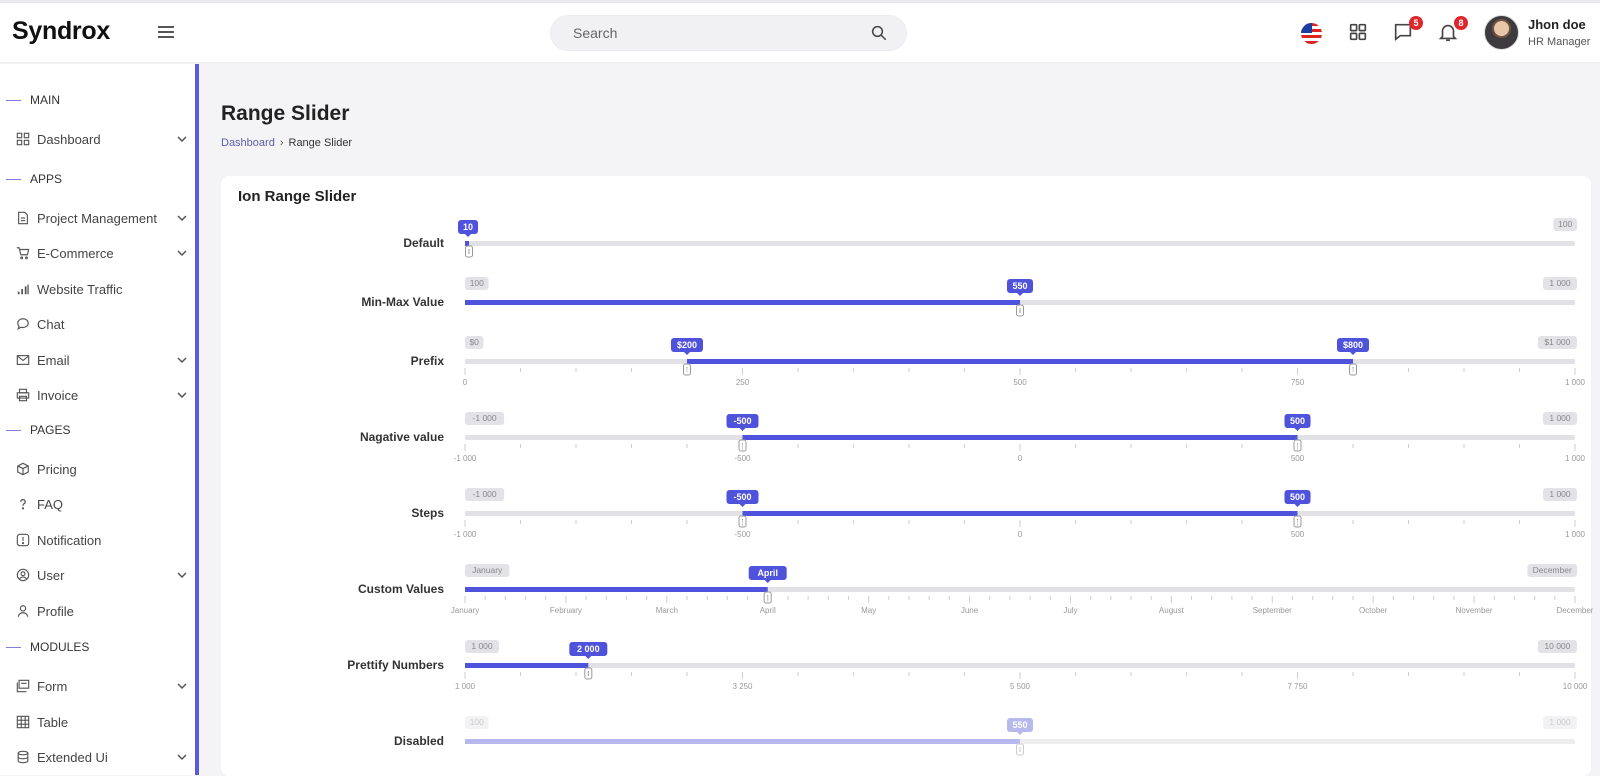 The image size is (1600, 776). I want to click on search-bar, so click(728, 33).